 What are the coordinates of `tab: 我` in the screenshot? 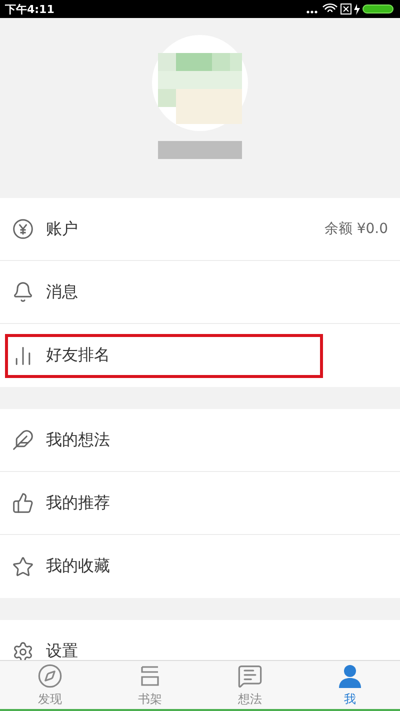 It's located at (350, 685).